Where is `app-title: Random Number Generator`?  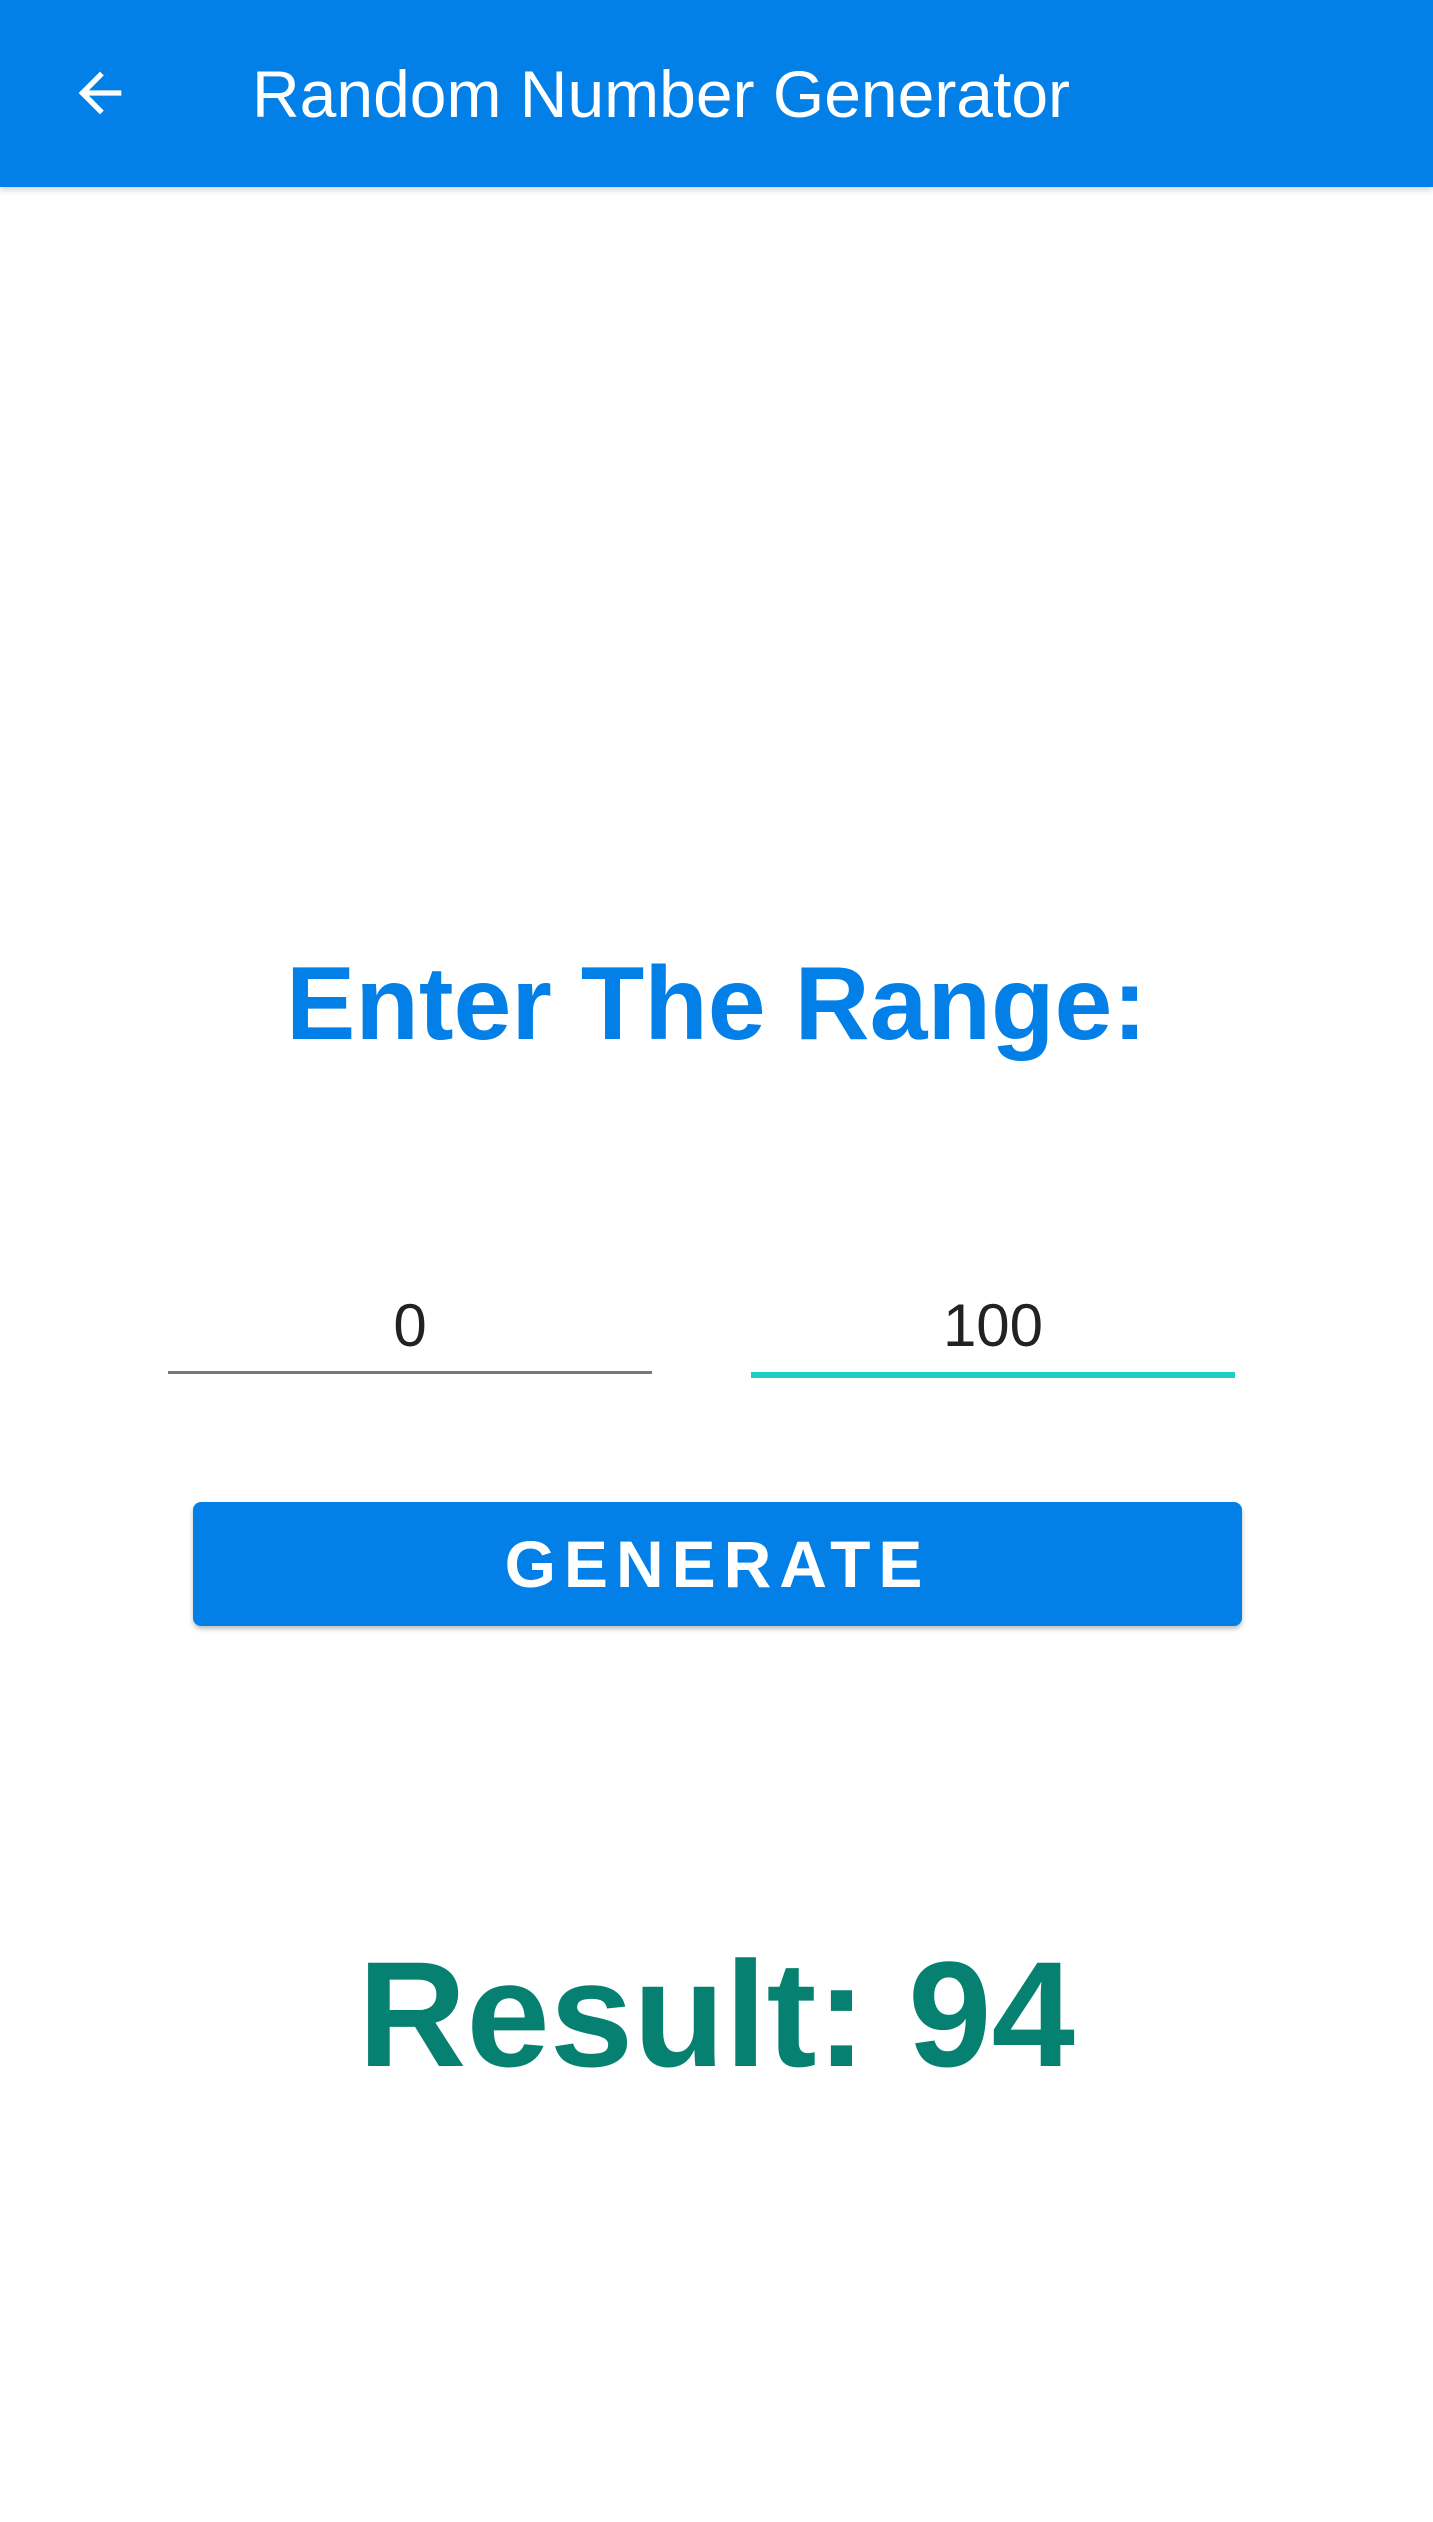 app-title: Random Number Generator is located at coordinates (661, 94).